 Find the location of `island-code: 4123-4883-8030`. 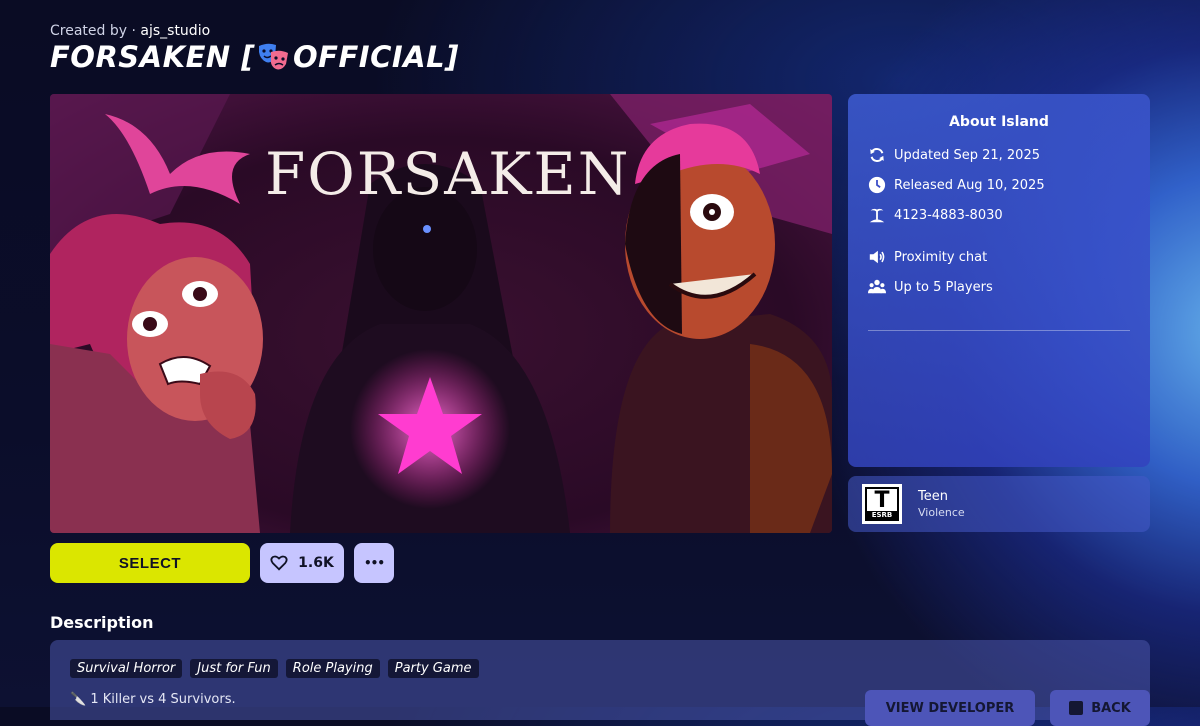

island-code: 4123-4883-8030 is located at coordinates (948, 215).